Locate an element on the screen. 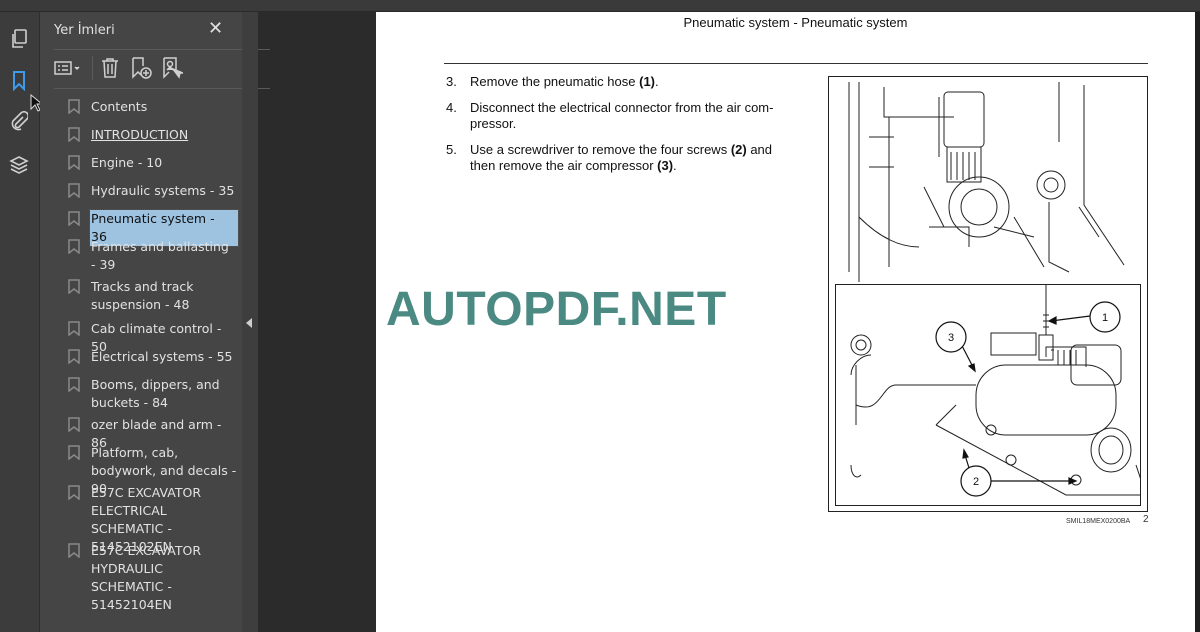 The height and width of the screenshot is (632, 1200). page-header: Pneumatic system - Pneumatic system is located at coordinates (795, 22).